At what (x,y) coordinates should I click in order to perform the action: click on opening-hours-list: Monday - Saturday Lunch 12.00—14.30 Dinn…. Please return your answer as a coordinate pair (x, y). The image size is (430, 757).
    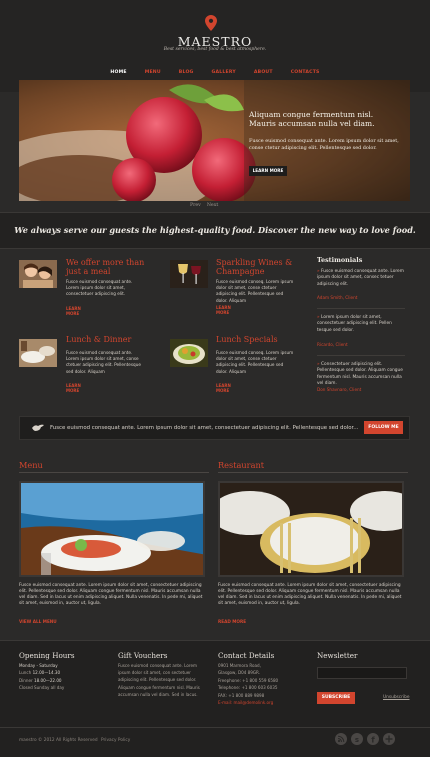
    Looking at the image, I should click on (42, 677).